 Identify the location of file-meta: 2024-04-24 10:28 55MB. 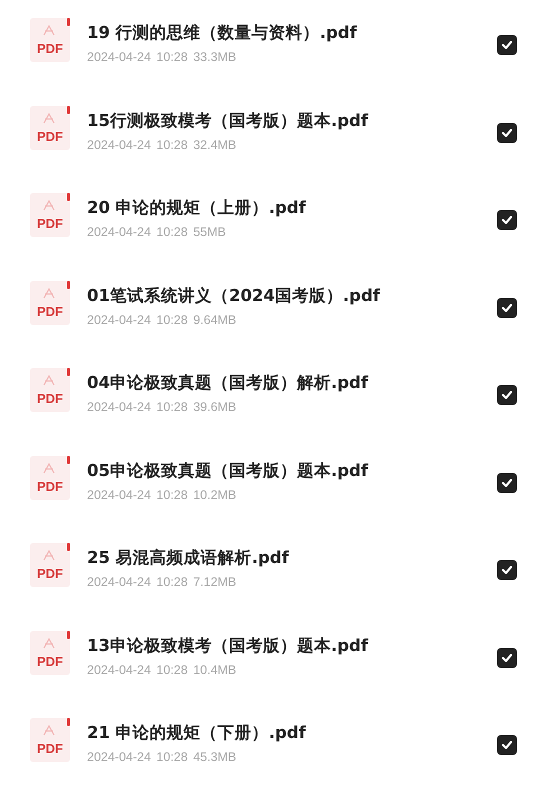
(157, 232).